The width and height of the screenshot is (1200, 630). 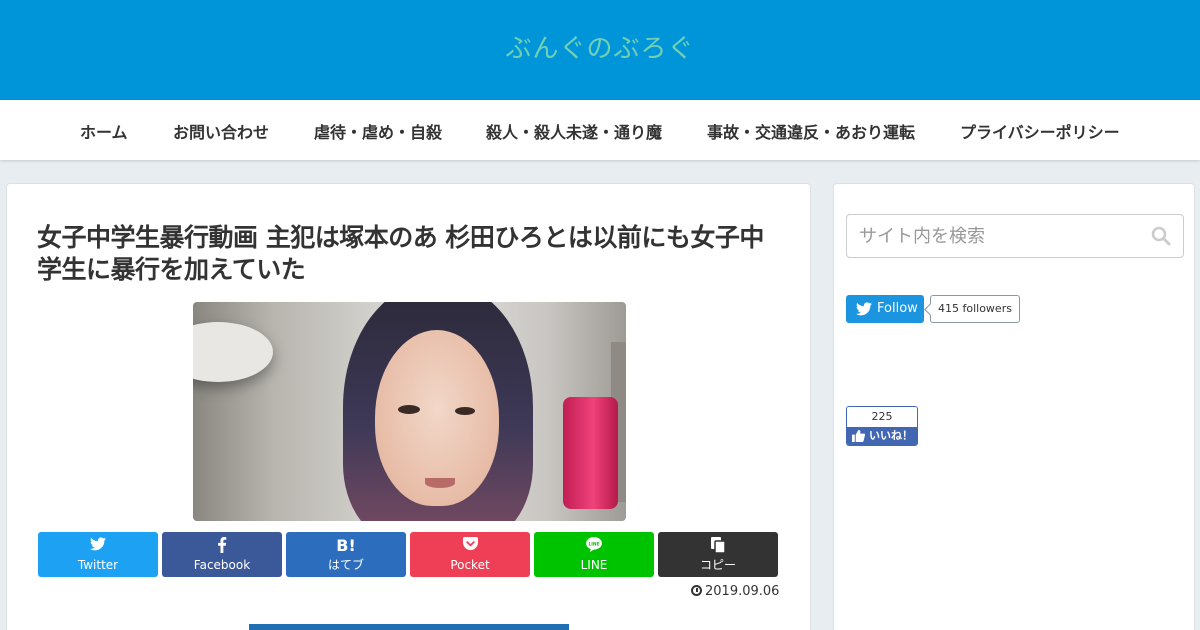 What do you see at coordinates (897, 308) in the screenshot?
I see `twitter-follow-label: Follow` at bounding box center [897, 308].